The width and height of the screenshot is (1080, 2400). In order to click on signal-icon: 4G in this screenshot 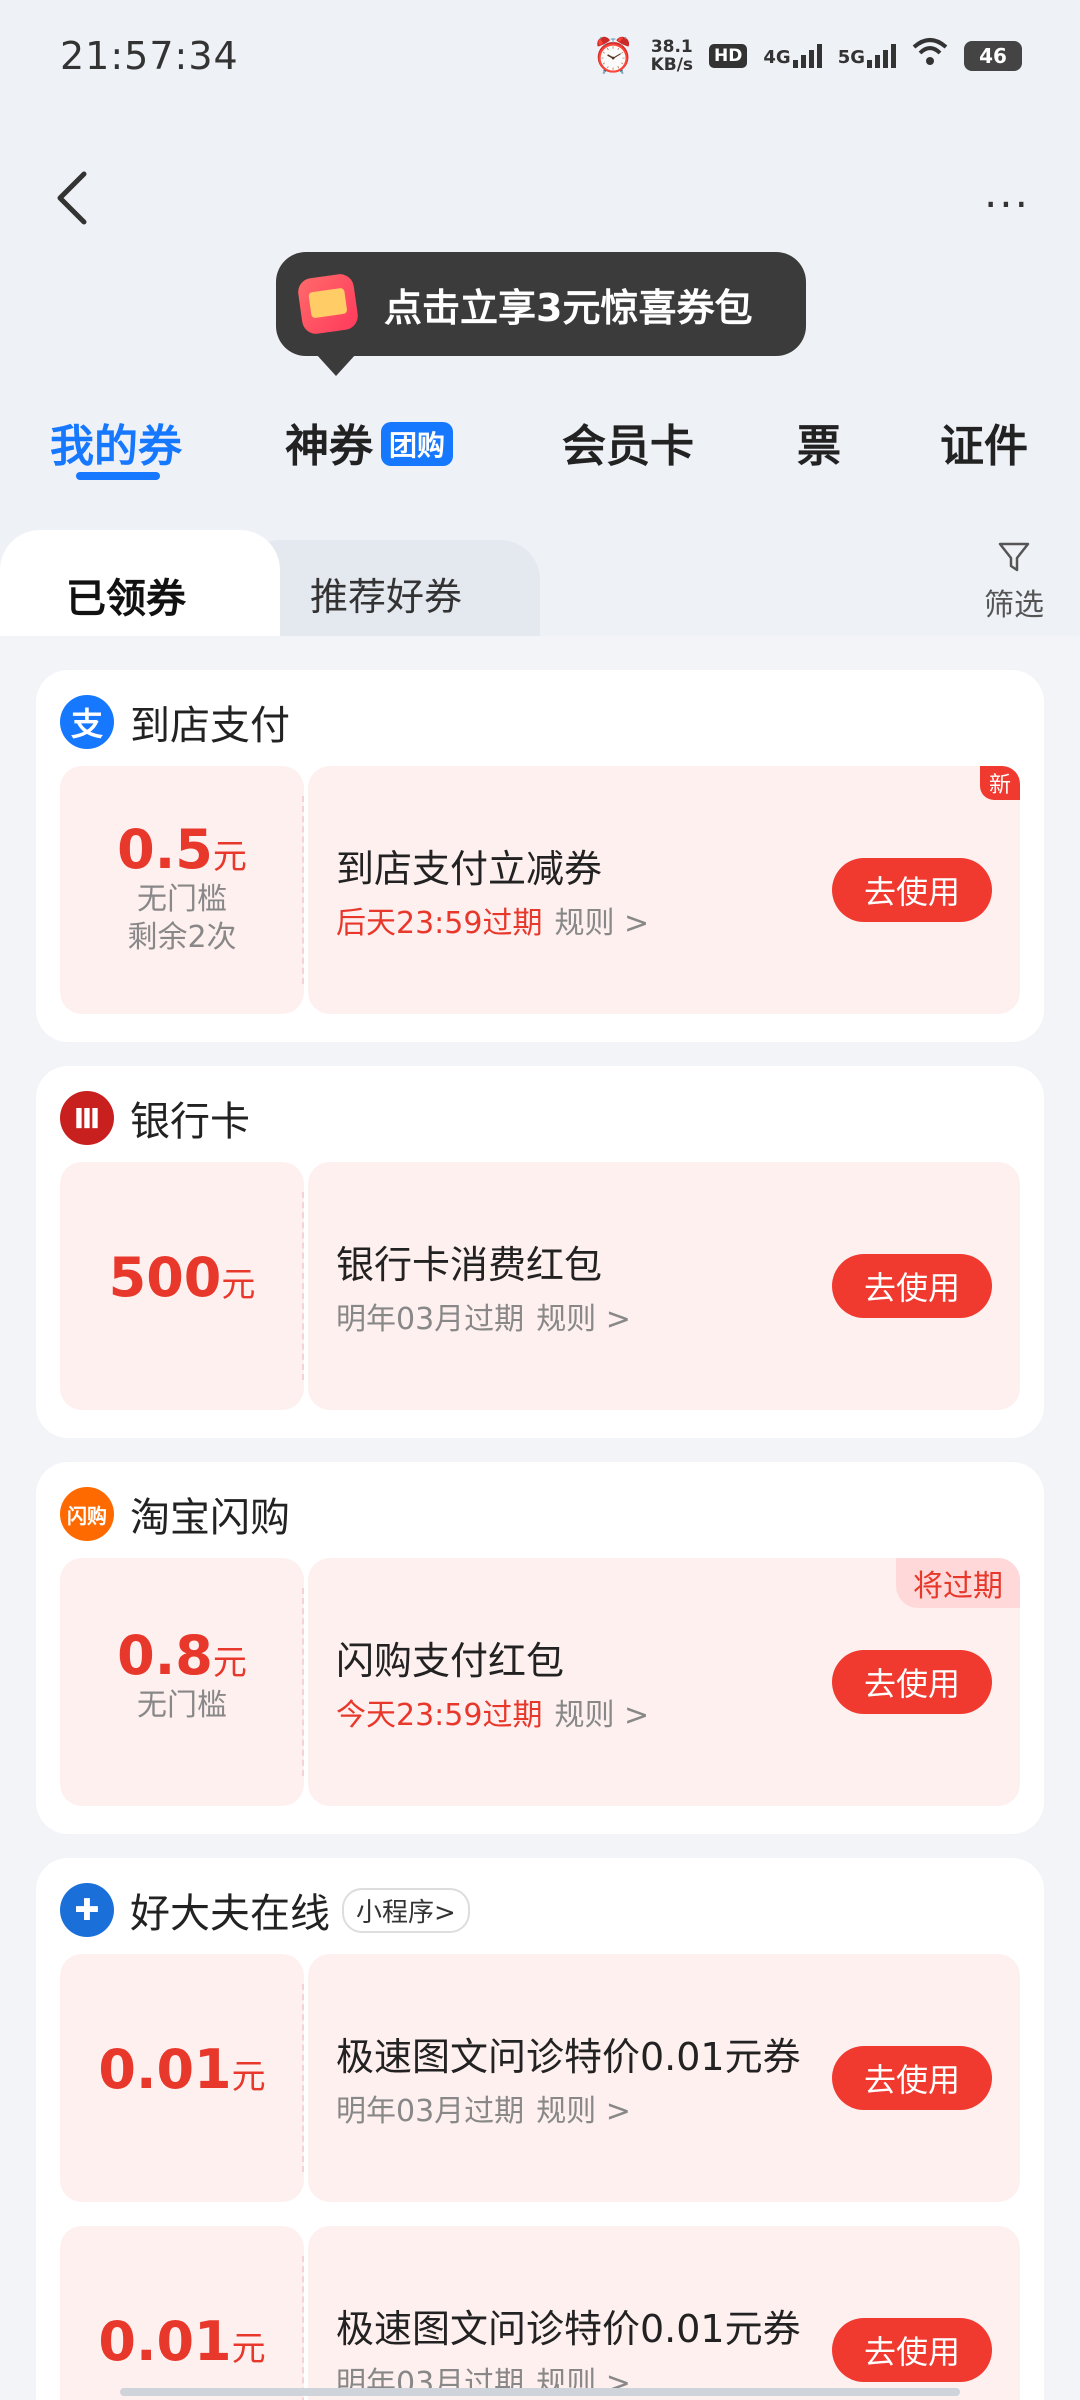, I will do `click(792, 56)`.